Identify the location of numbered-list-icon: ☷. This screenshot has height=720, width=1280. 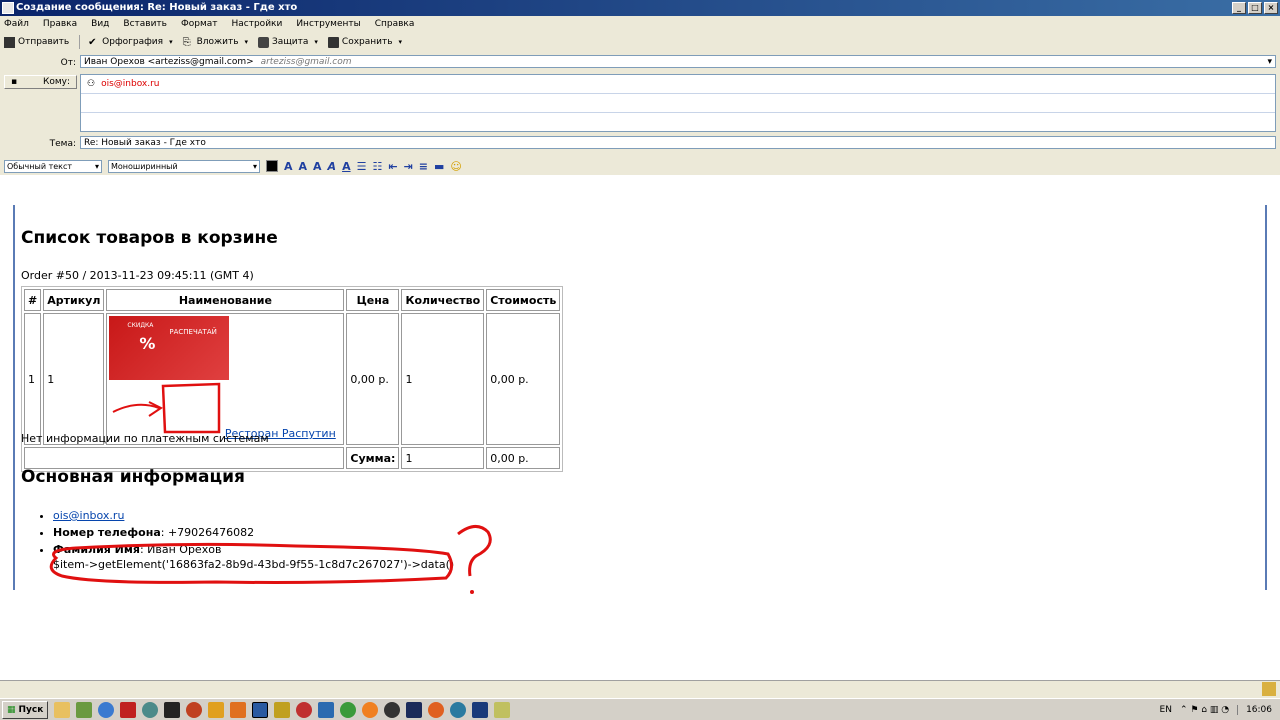
(377, 166).